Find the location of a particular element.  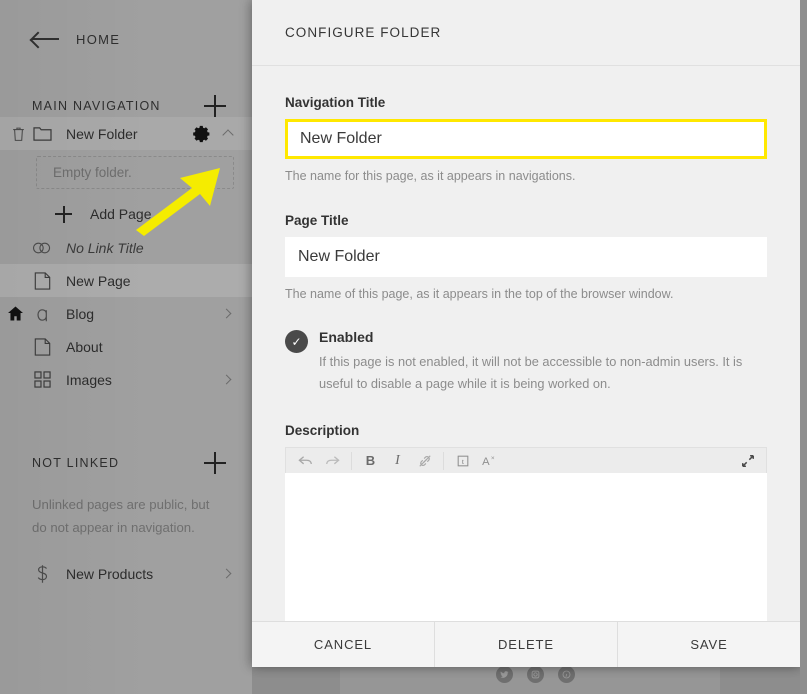

navigation-title-input is located at coordinates (526, 139).